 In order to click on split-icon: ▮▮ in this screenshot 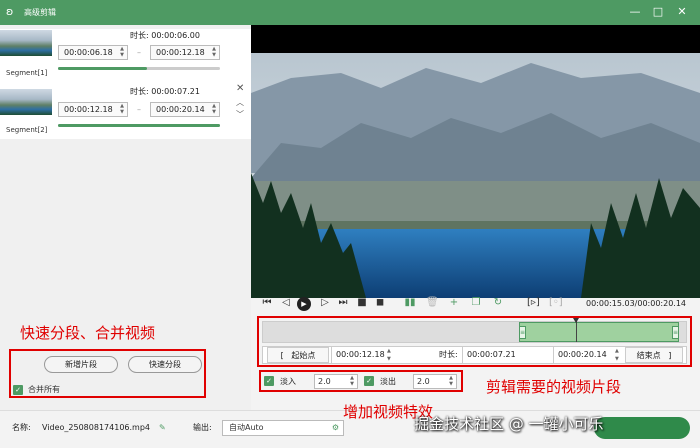, I will do `click(410, 303)`.